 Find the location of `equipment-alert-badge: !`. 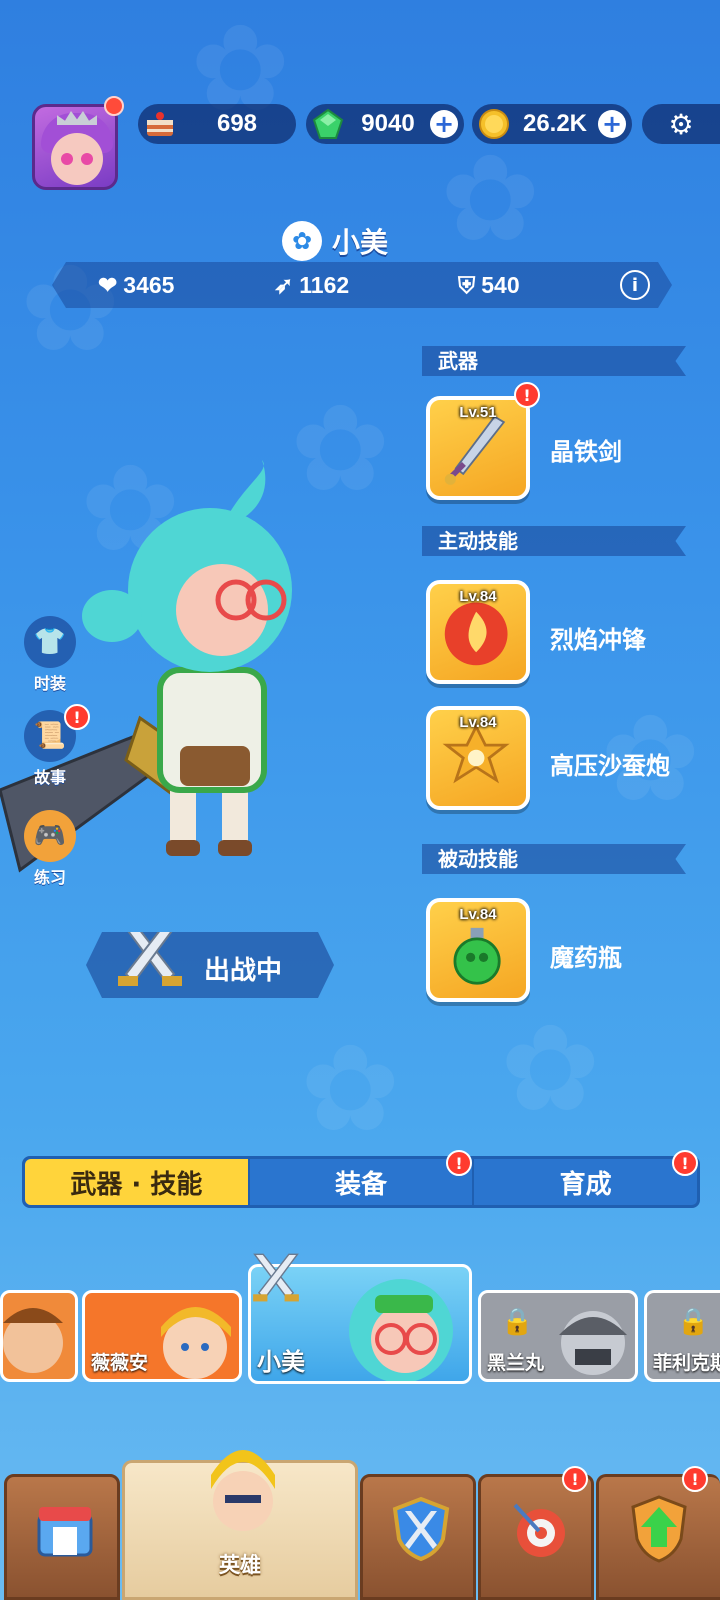

equipment-alert-badge: ! is located at coordinates (459, 1163).